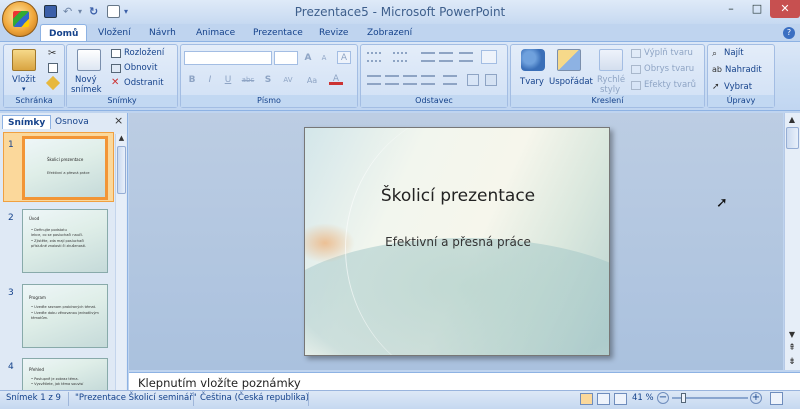 The image size is (800, 409). Describe the element at coordinates (254, 398) in the screenshot. I see `language-status: Čeština (Česká republika)` at that location.